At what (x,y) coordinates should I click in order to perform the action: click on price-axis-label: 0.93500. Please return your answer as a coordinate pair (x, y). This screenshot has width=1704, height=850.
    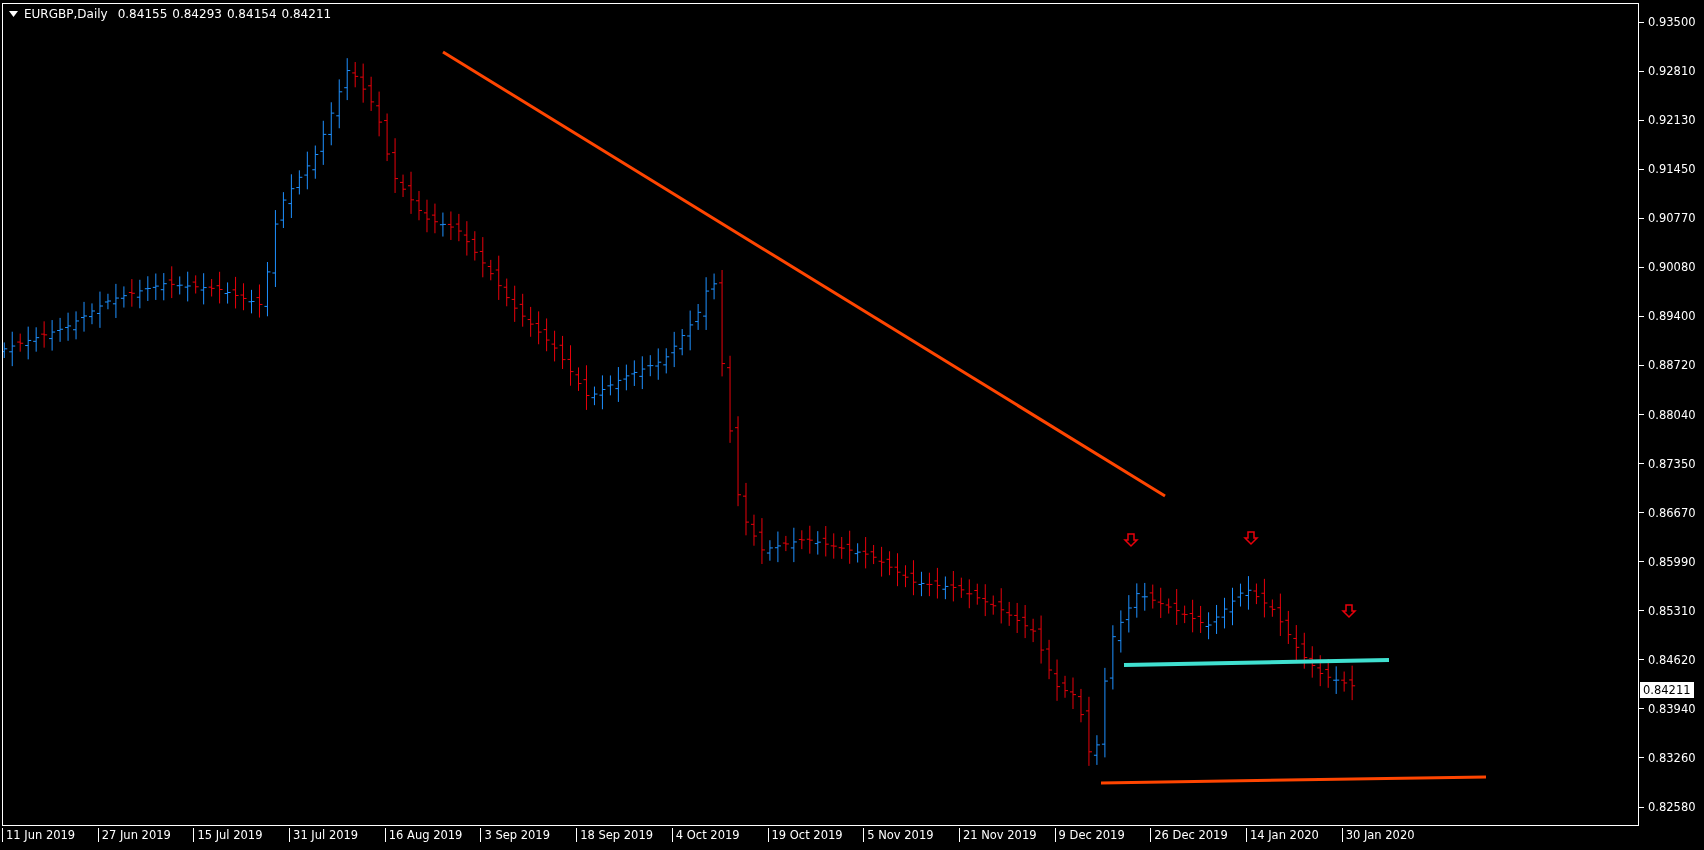
    Looking at the image, I should click on (1671, 22).